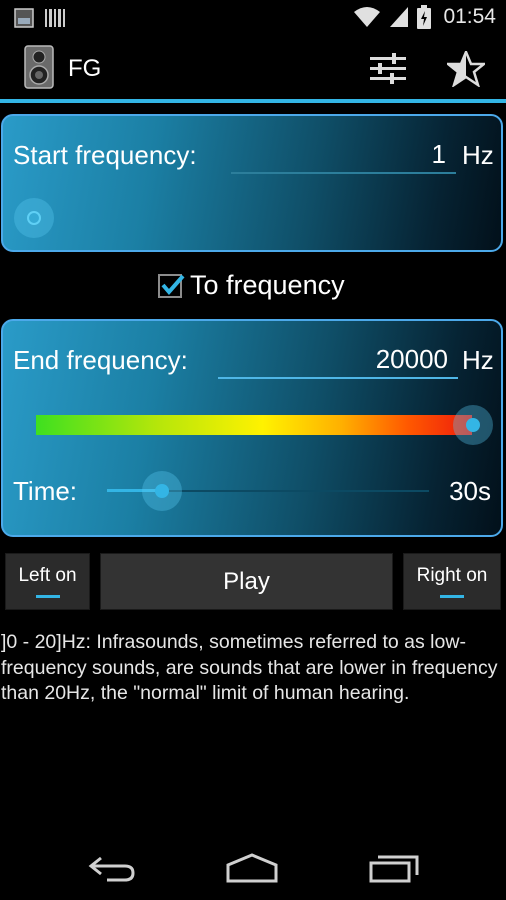 The height and width of the screenshot is (900, 506). I want to click on battery-icon, so click(424, 17).